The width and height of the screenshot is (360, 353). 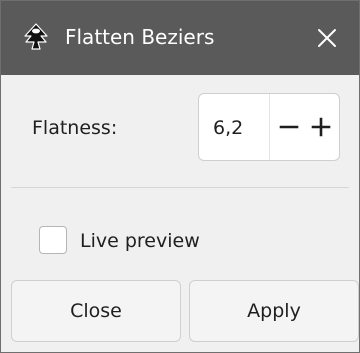 I want to click on section-divider, so click(x=180, y=187).